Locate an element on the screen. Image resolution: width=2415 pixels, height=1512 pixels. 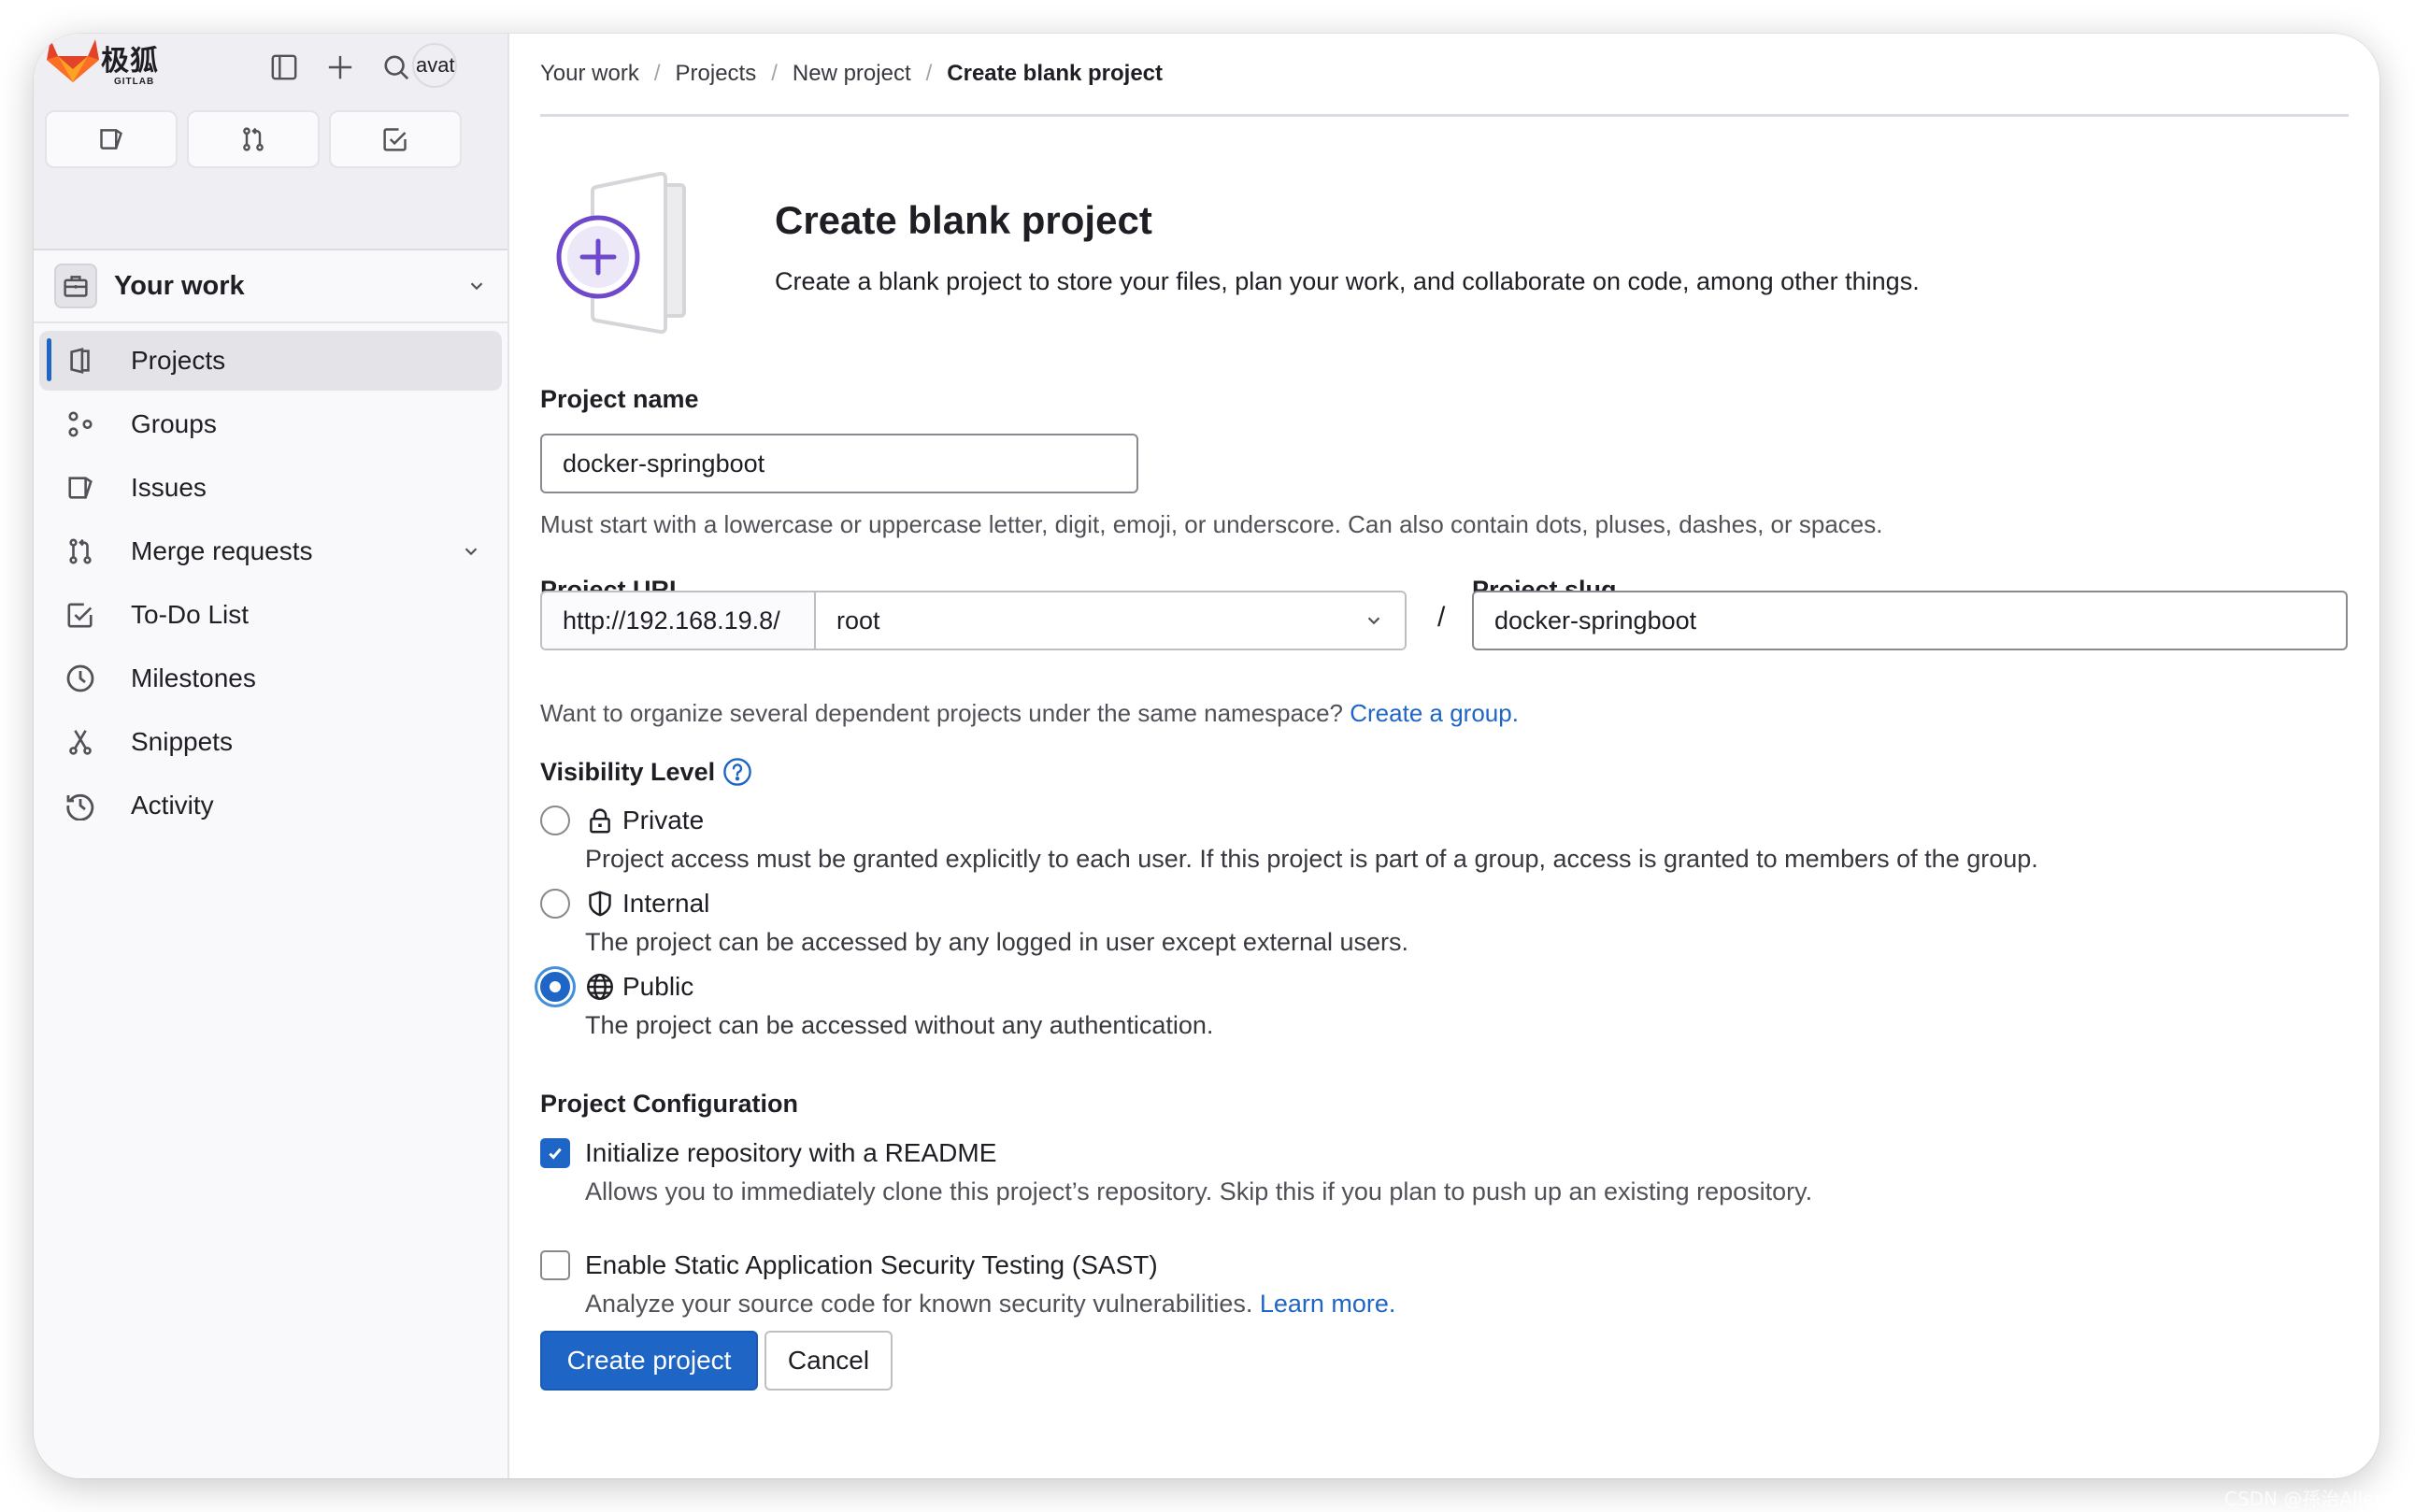
history-icon is located at coordinates (80, 805).